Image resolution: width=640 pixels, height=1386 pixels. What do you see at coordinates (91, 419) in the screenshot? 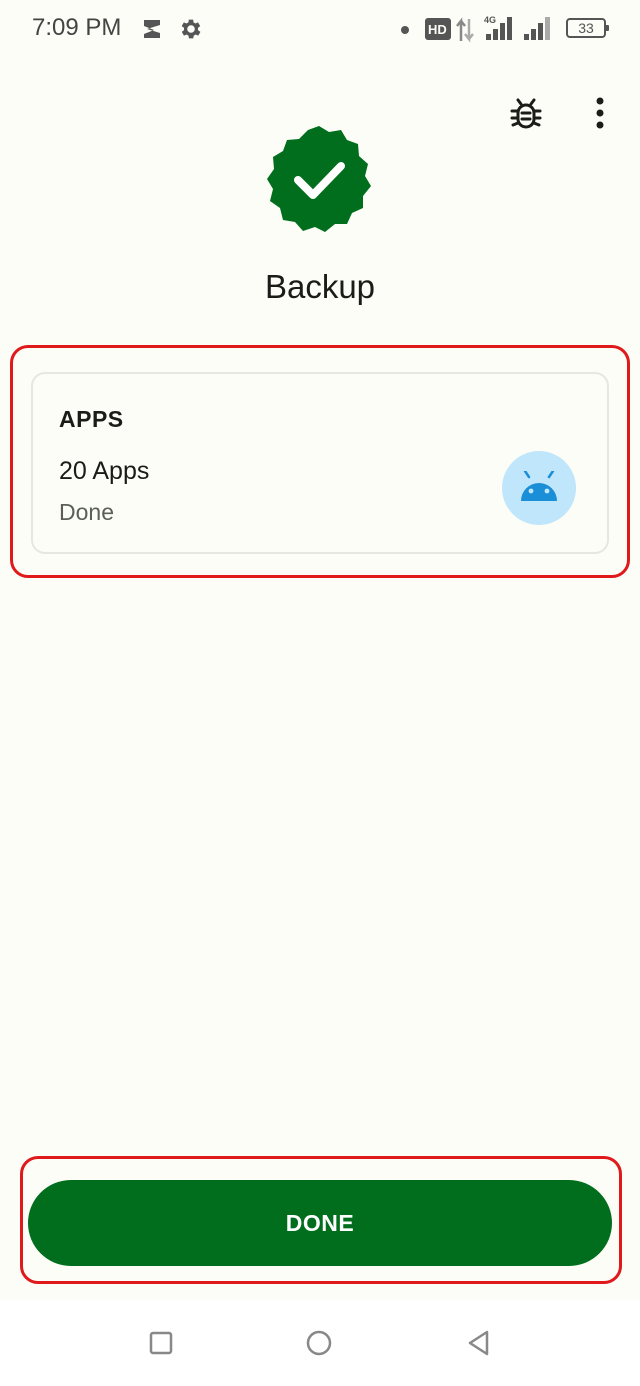
I see `card-heading: APPS` at bounding box center [91, 419].